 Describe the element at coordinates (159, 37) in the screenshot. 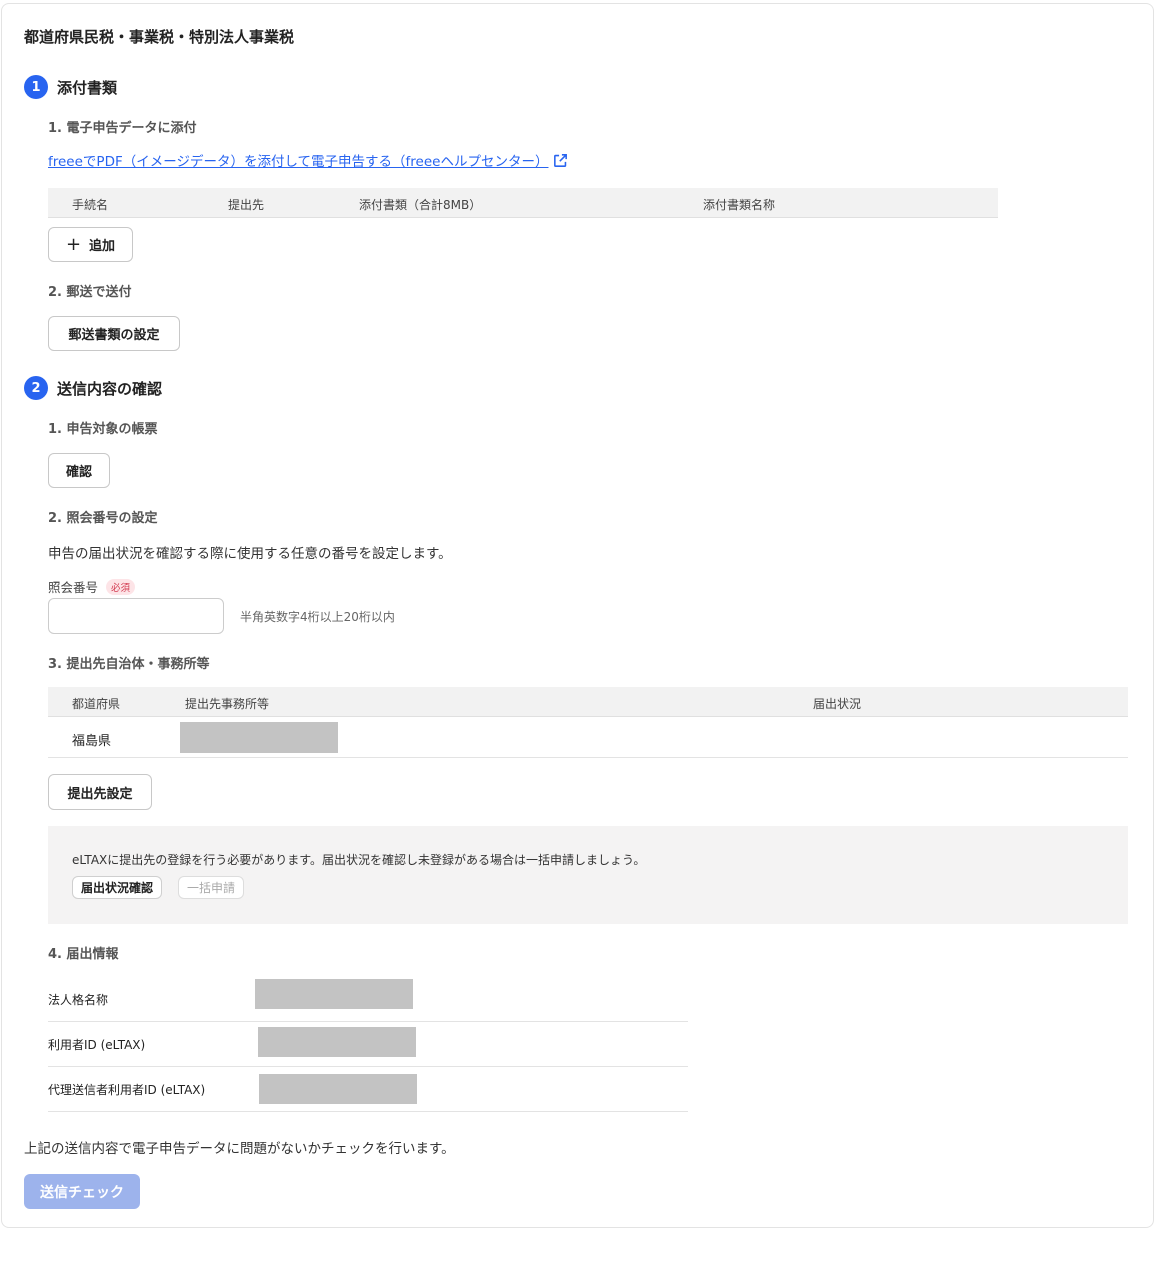

I see `page-title: 都道府県民税・事業税・特別法人事業税` at that location.